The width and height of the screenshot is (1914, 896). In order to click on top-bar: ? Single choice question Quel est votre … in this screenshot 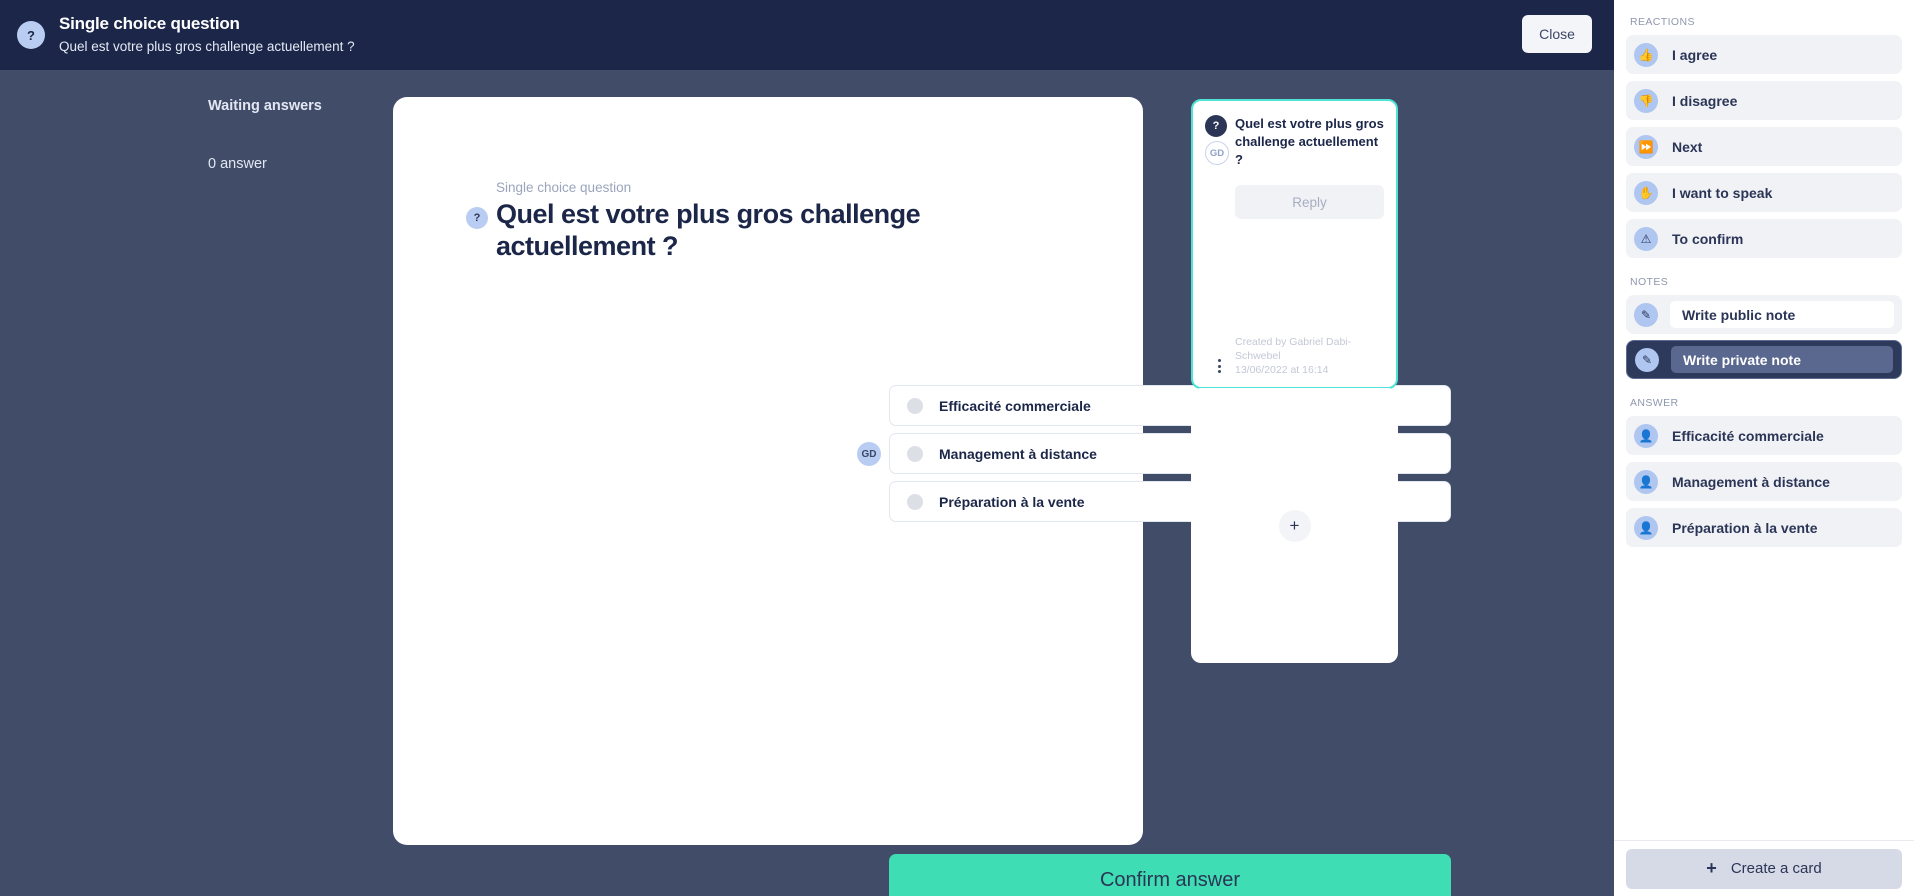, I will do `click(807, 35)`.